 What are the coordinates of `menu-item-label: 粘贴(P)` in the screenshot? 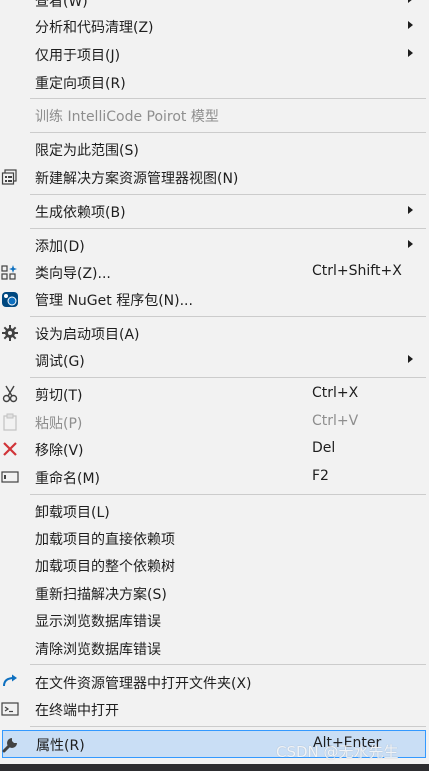 It's located at (59, 424).